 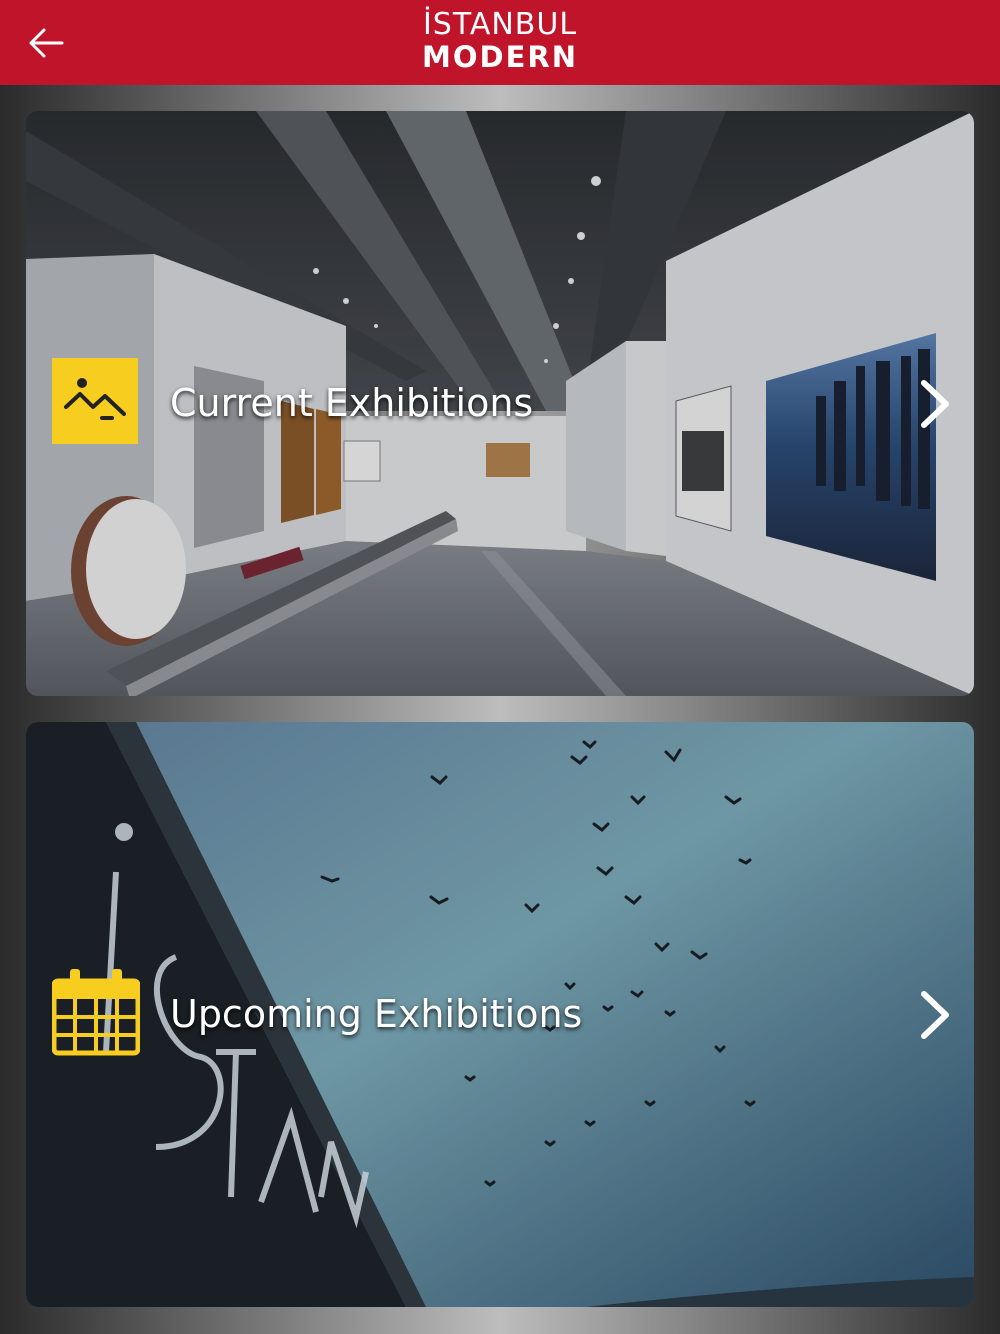 What do you see at coordinates (352, 403) in the screenshot?
I see `card-label: Current Exhibitions` at bounding box center [352, 403].